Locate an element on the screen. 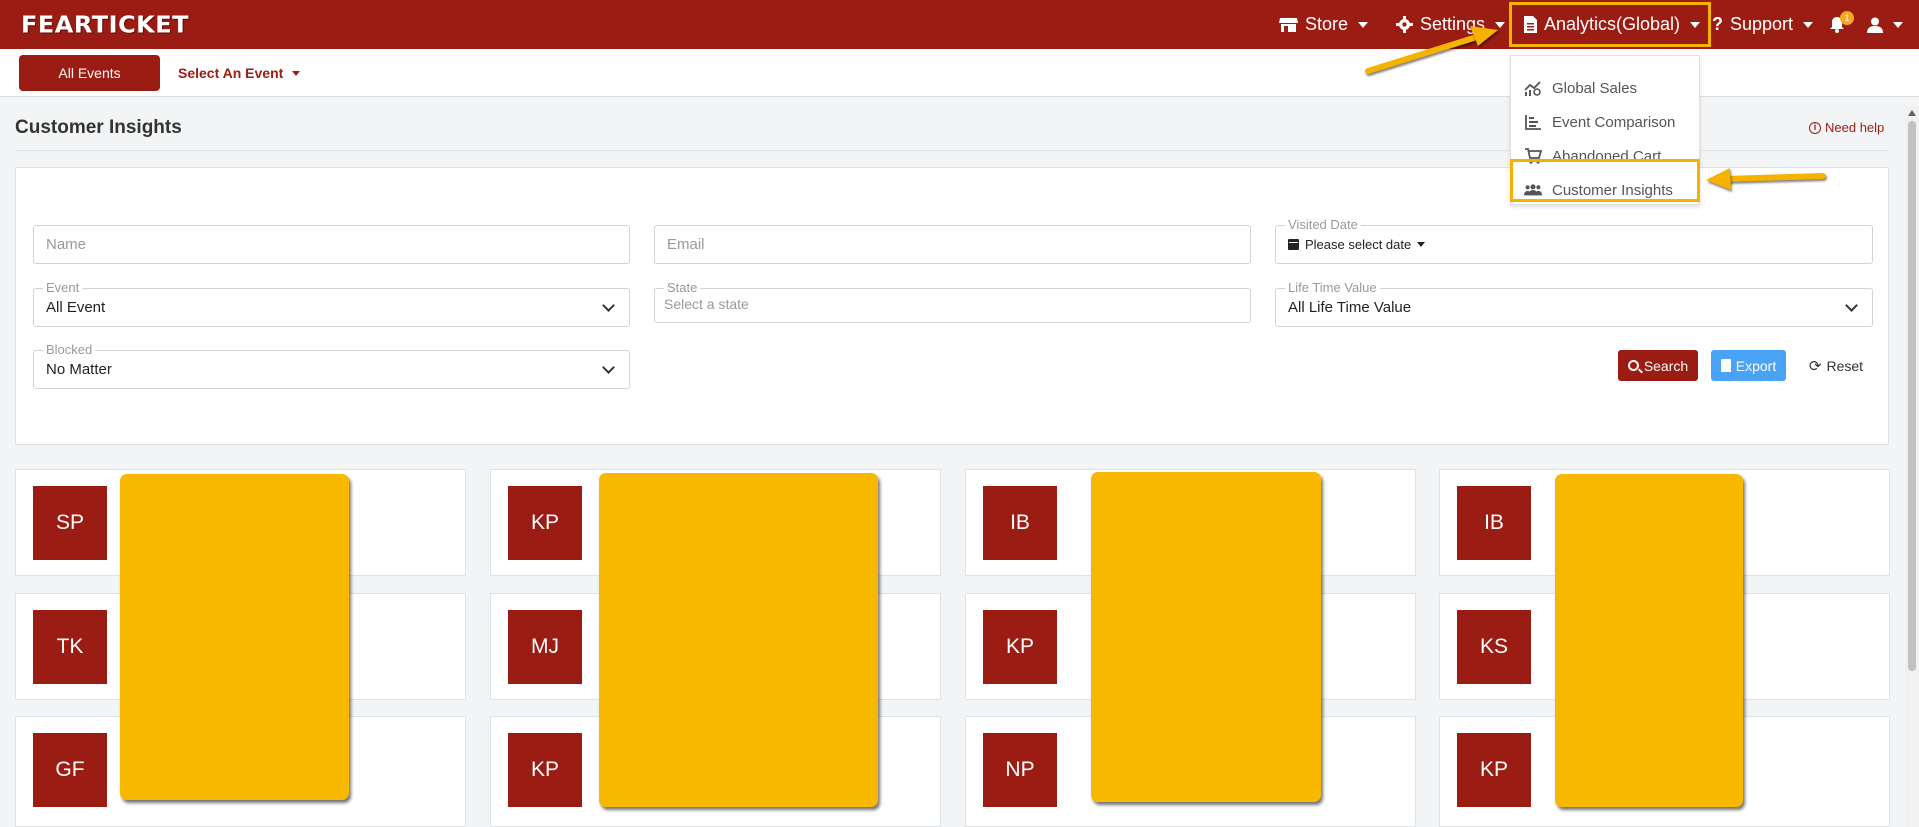 The width and height of the screenshot is (1919, 827). store-icon is located at coordinates (1288, 24).